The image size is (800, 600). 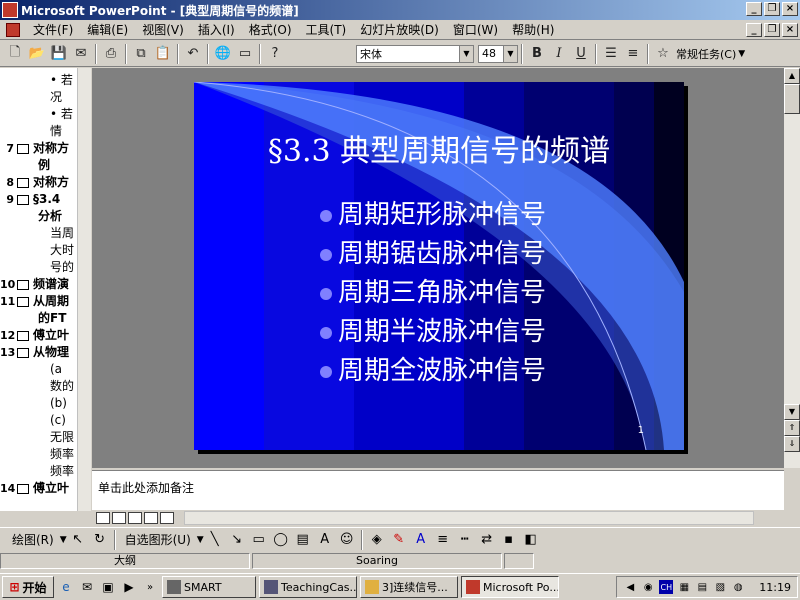 What do you see at coordinates (37, 267) in the screenshot?
I see `outline-row: 号的` at bounding box center [37, 267].